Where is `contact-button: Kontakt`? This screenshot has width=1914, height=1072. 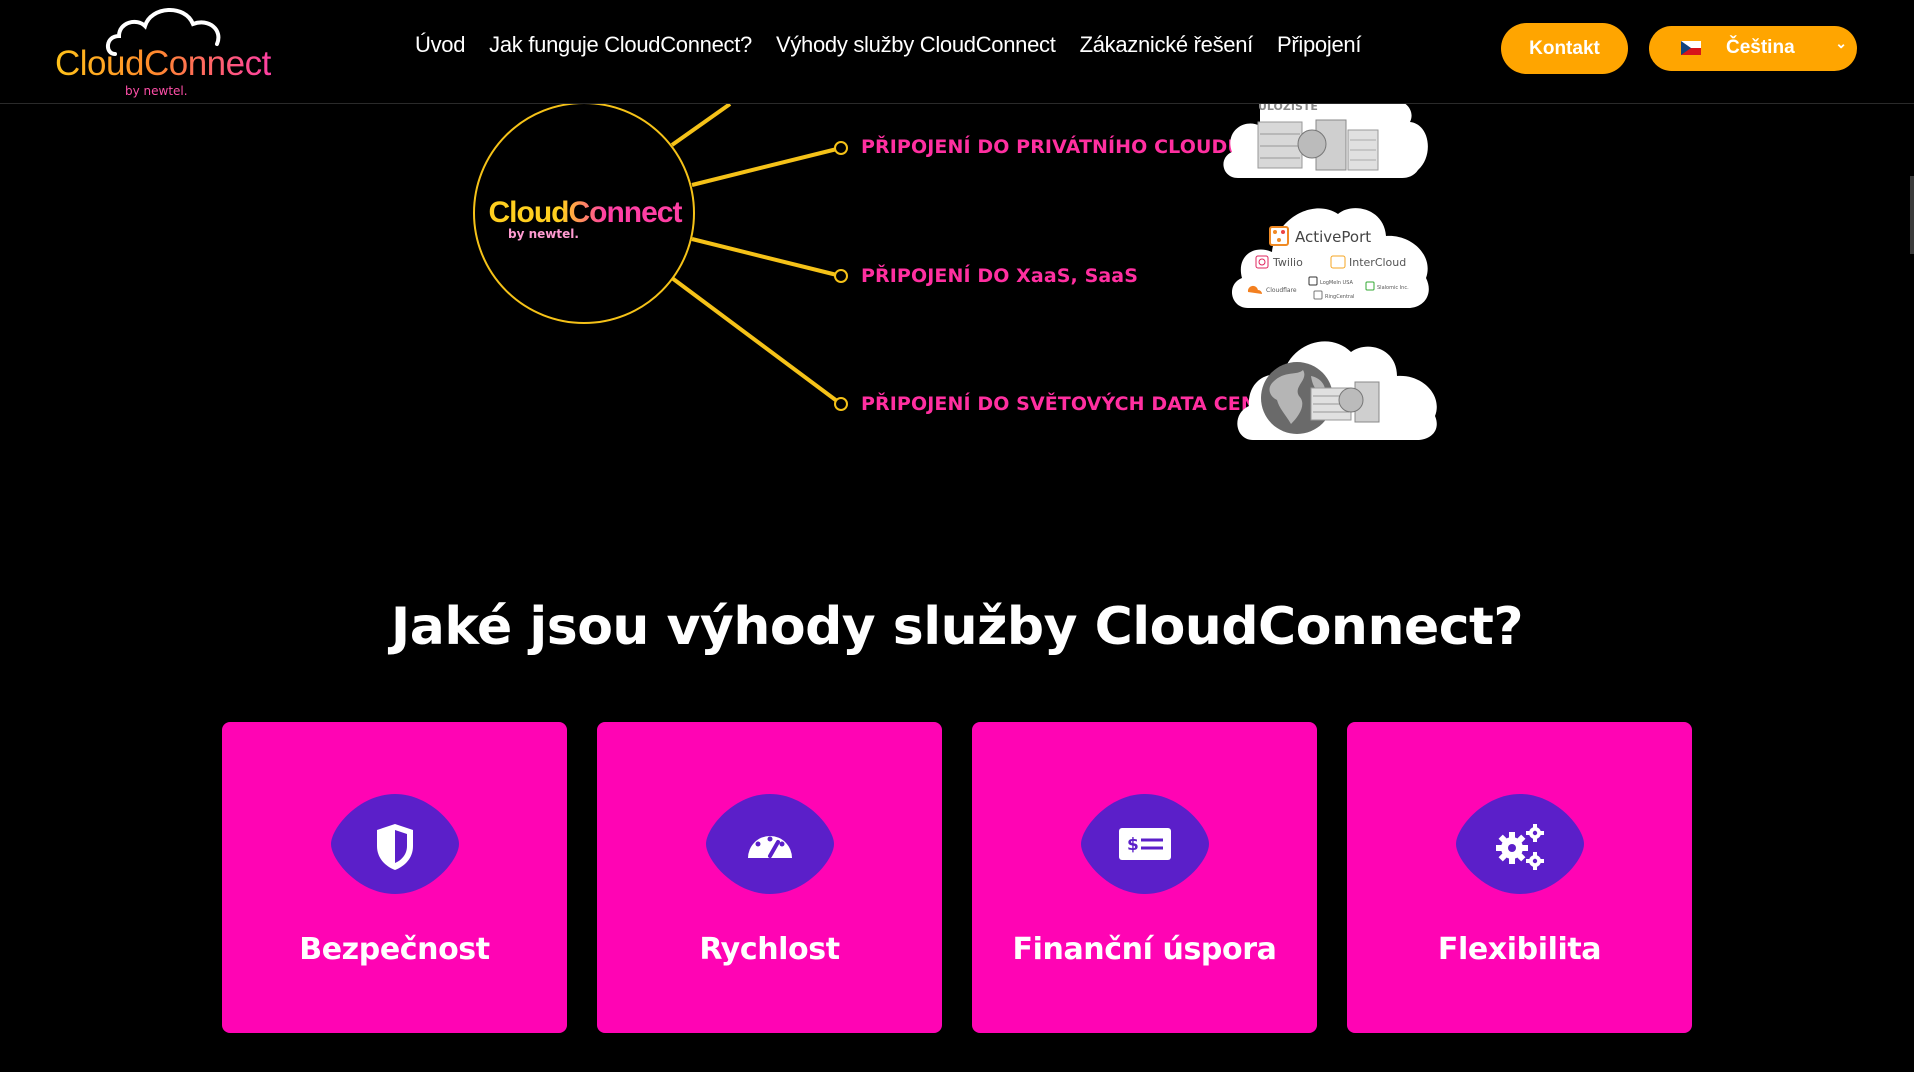
contact-button: Kontakt is located at coordinates (1564, 48).